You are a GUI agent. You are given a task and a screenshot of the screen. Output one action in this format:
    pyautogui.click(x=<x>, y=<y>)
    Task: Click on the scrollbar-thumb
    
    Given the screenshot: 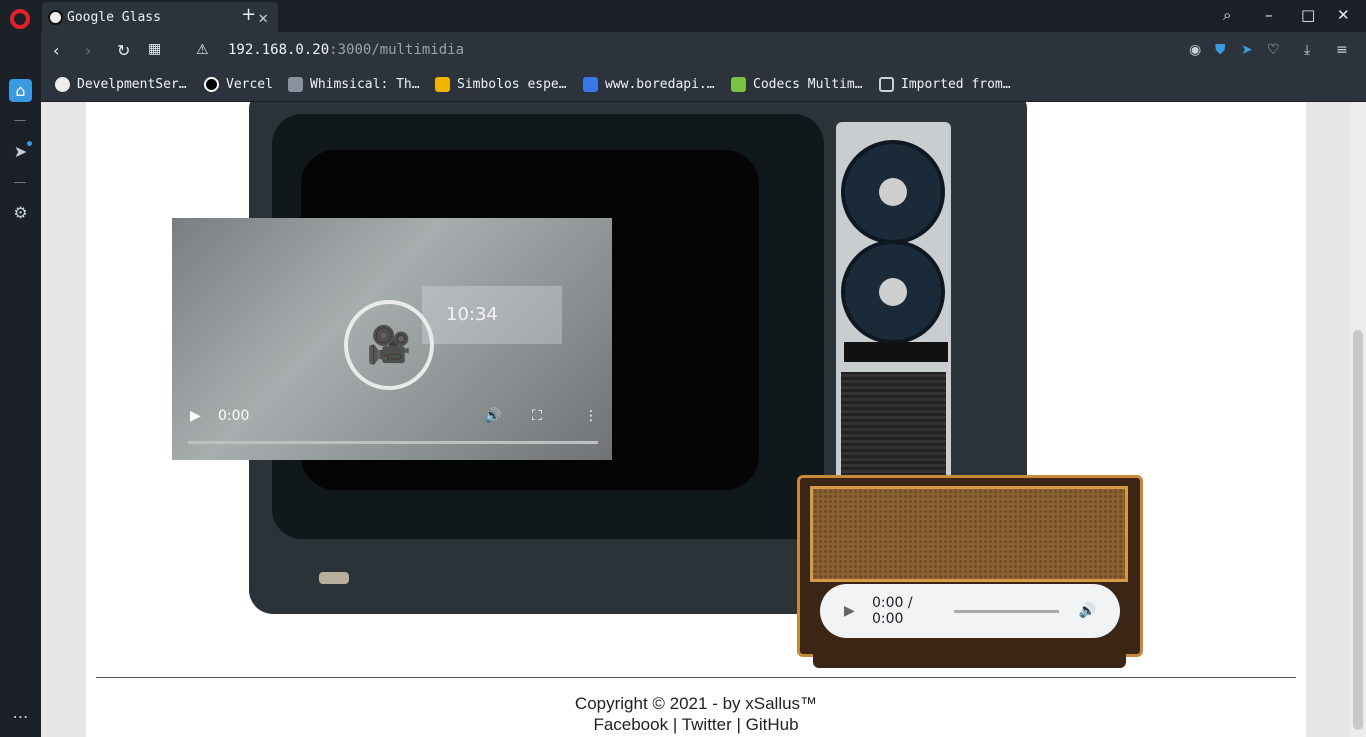 What is the action you would take?
    pyautogui.click(x=1358, y=530)
    